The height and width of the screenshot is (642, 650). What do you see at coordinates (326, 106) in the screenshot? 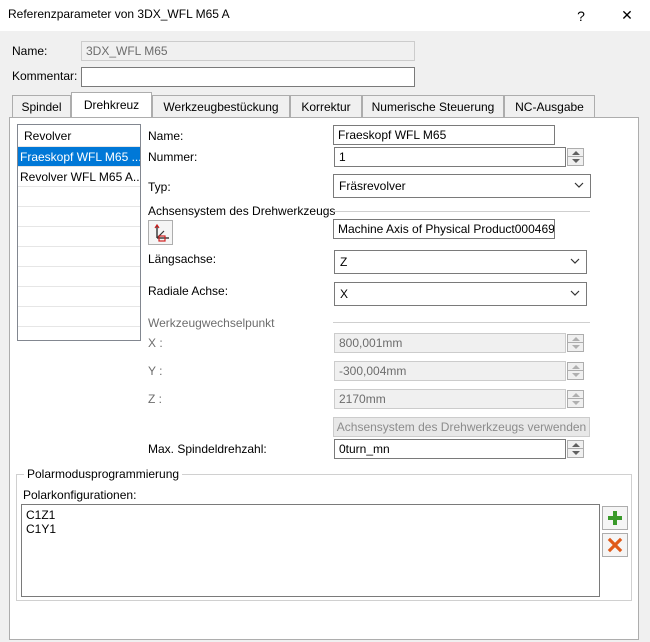
I see `tab-korrektur: Korrektur` at bounding box center [326, 106].